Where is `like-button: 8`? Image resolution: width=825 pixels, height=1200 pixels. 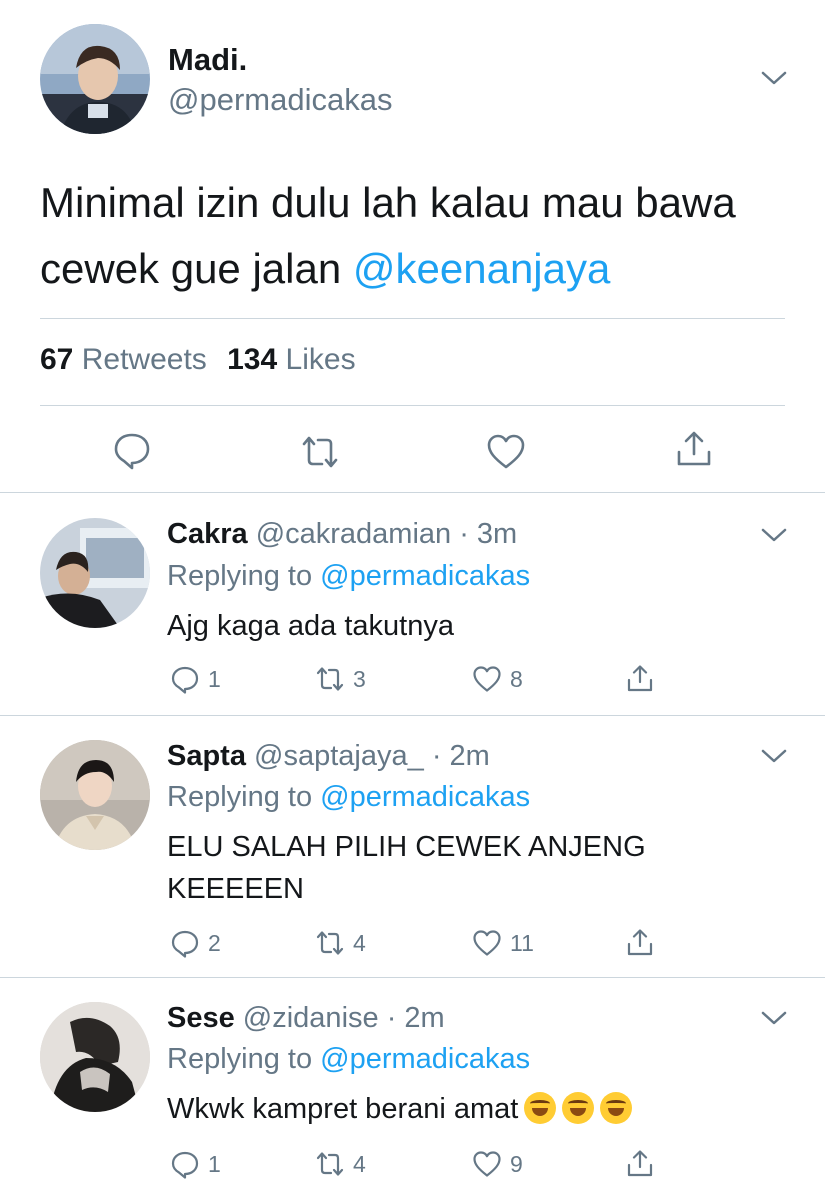
like-button: 8 is located at coordinates (497, 679).